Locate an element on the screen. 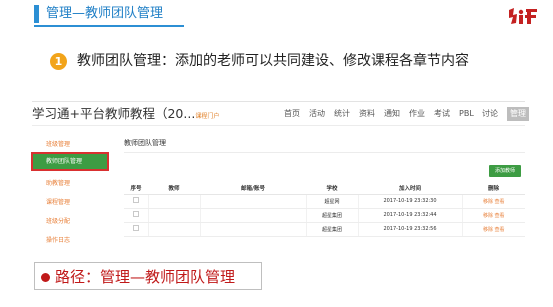 The image size is (553, 307). content-title: 教师团队管理 is located at coordinates (145, 143).